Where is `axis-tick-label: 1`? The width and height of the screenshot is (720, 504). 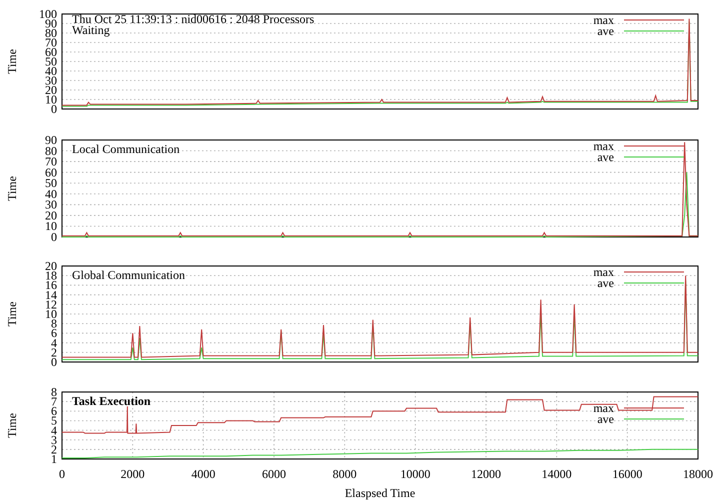
axis-tick-label: 1 is located at coordinates (54, 459).